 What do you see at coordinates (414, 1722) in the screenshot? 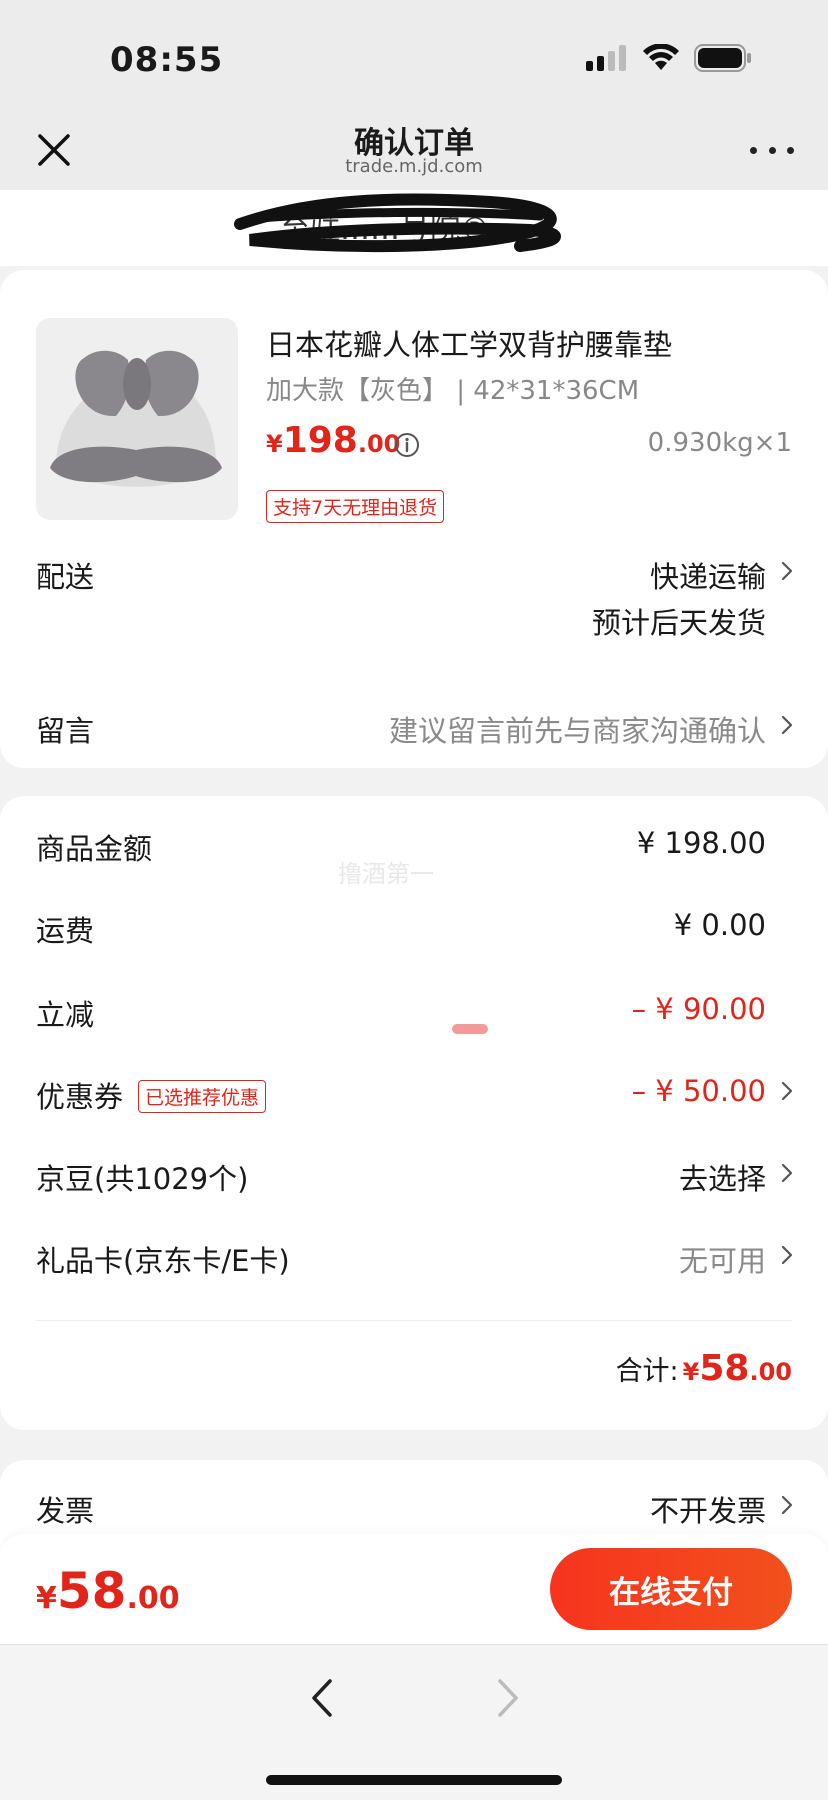
I see `browser-toolbar` at bounding box center [414, 1722].